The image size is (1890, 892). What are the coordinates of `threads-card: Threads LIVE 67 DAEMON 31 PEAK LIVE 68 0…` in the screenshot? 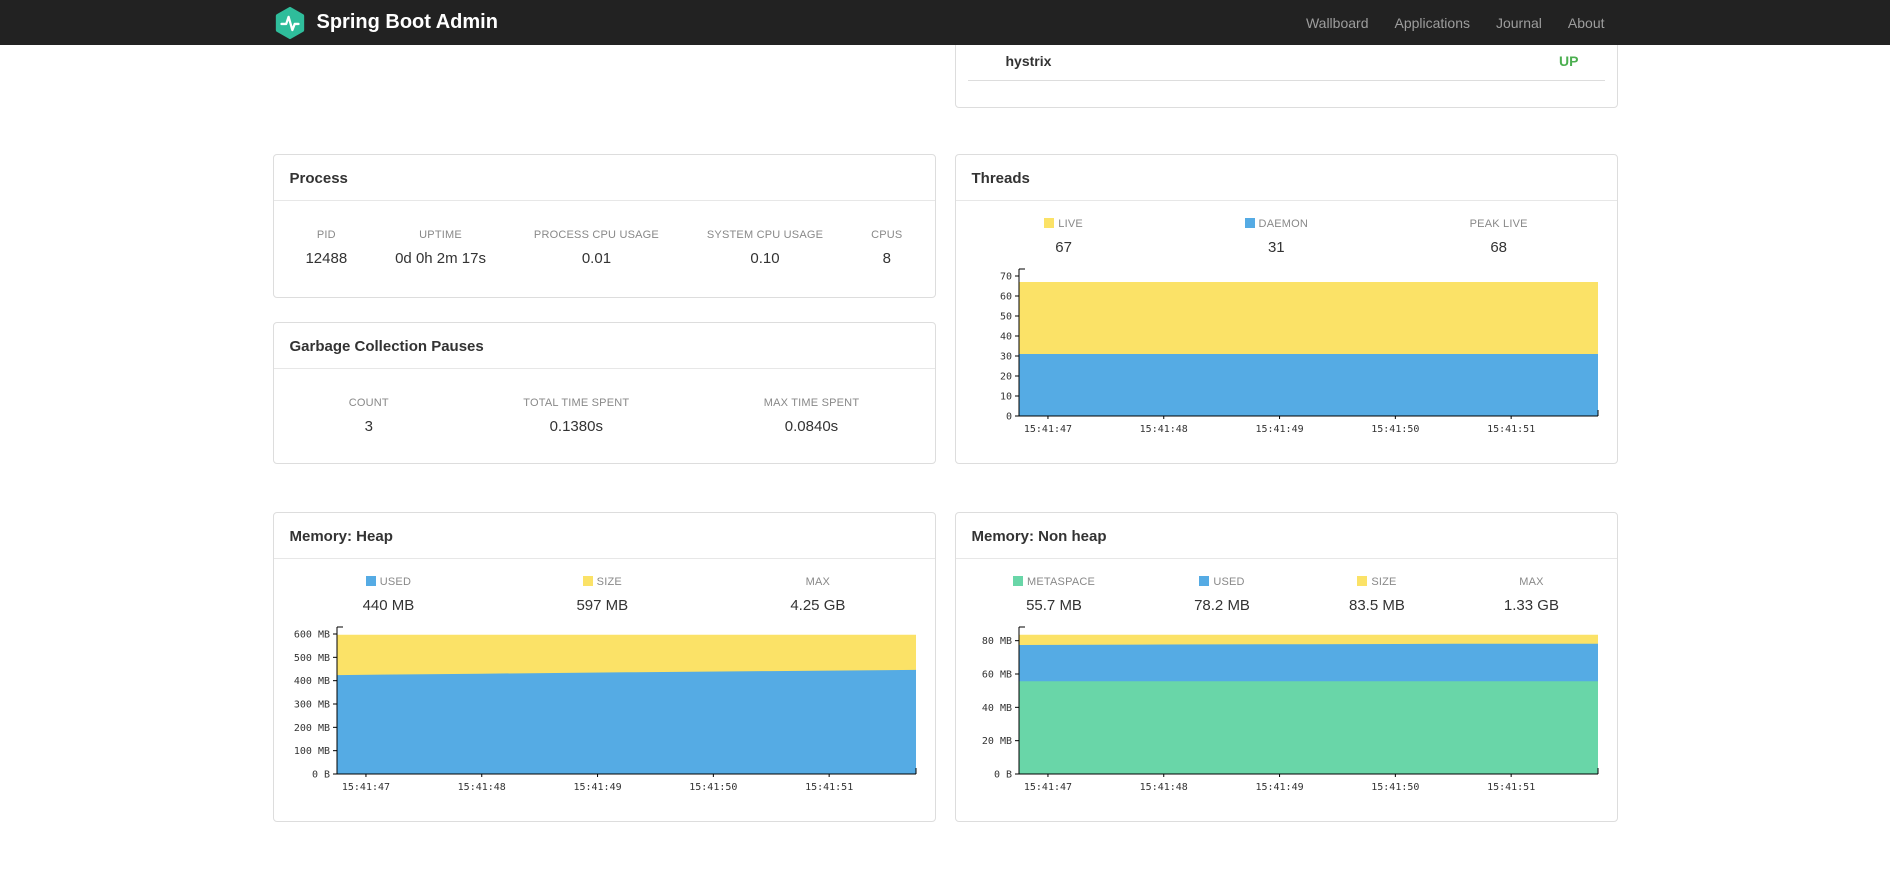 It's located at (1286, 309).